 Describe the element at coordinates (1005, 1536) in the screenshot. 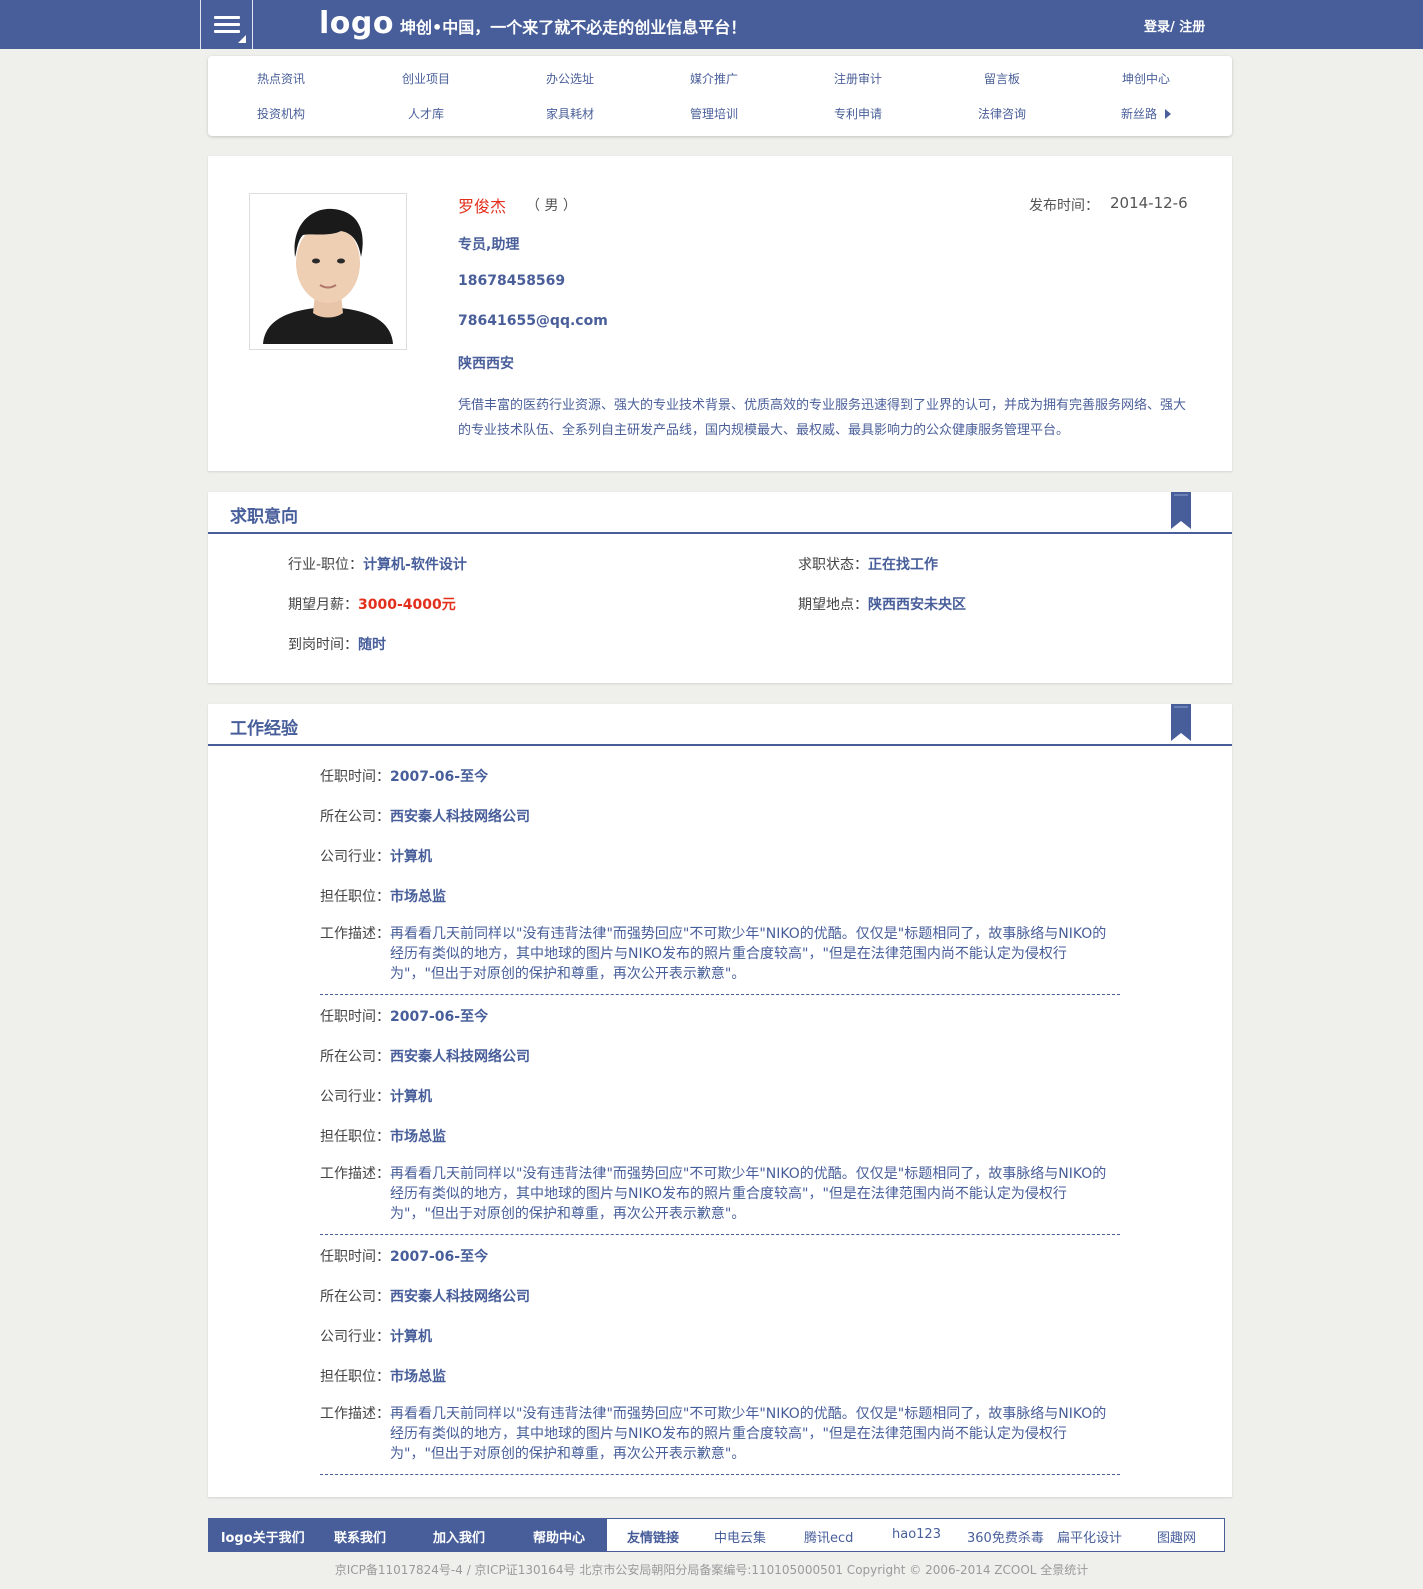

I see `friend-link: 360免费杀毒` at that location.